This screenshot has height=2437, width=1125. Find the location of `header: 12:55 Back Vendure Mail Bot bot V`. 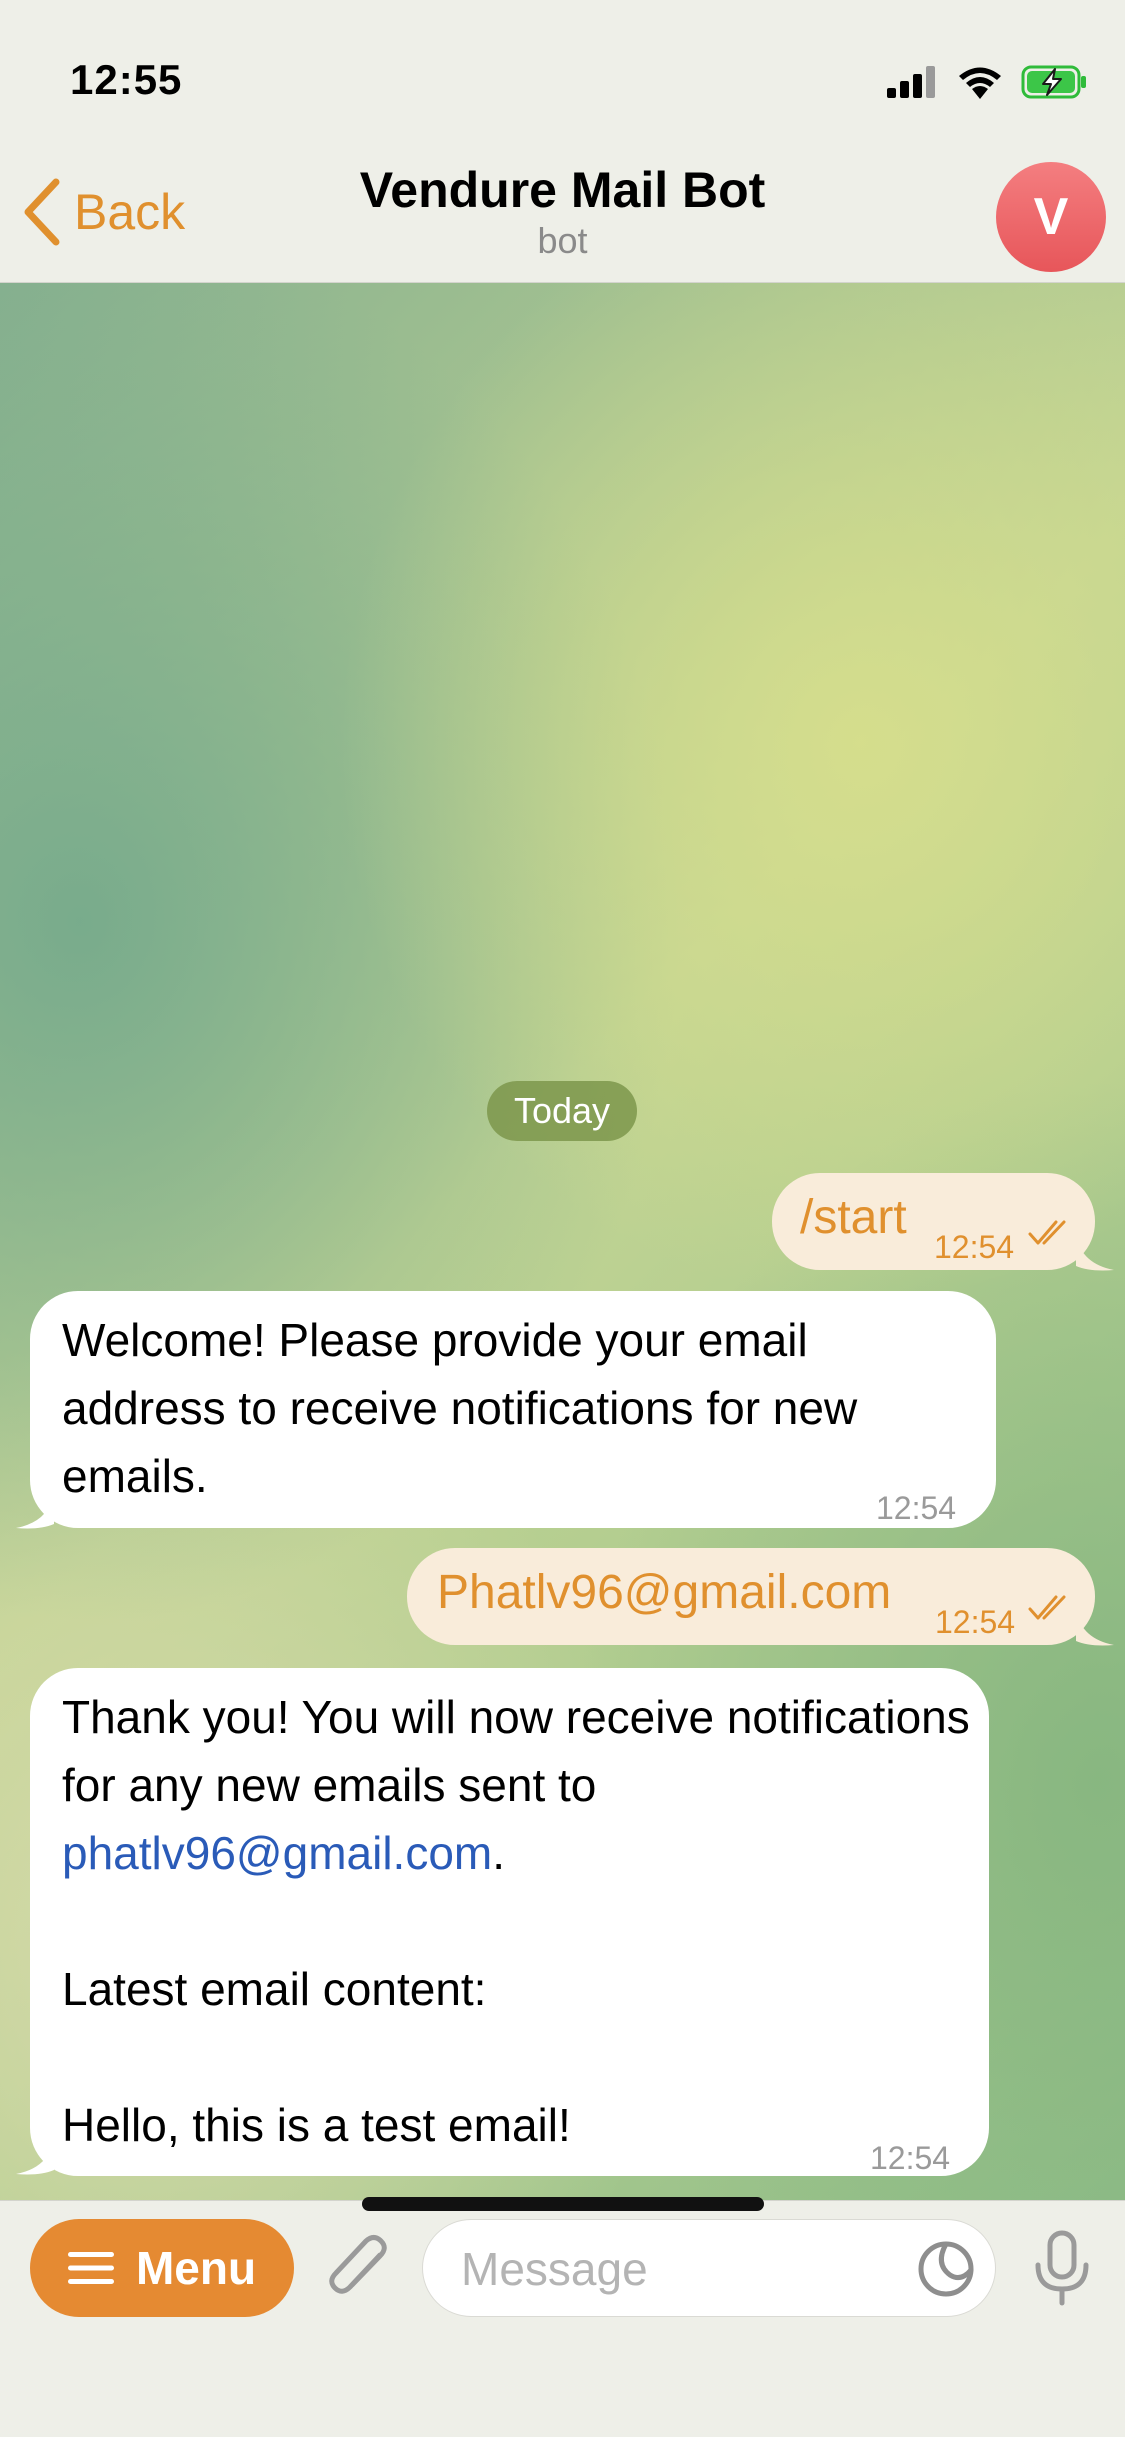

header: 12:55 Back Vendure Mail Bot bot V is located at coordinates (562, 141).